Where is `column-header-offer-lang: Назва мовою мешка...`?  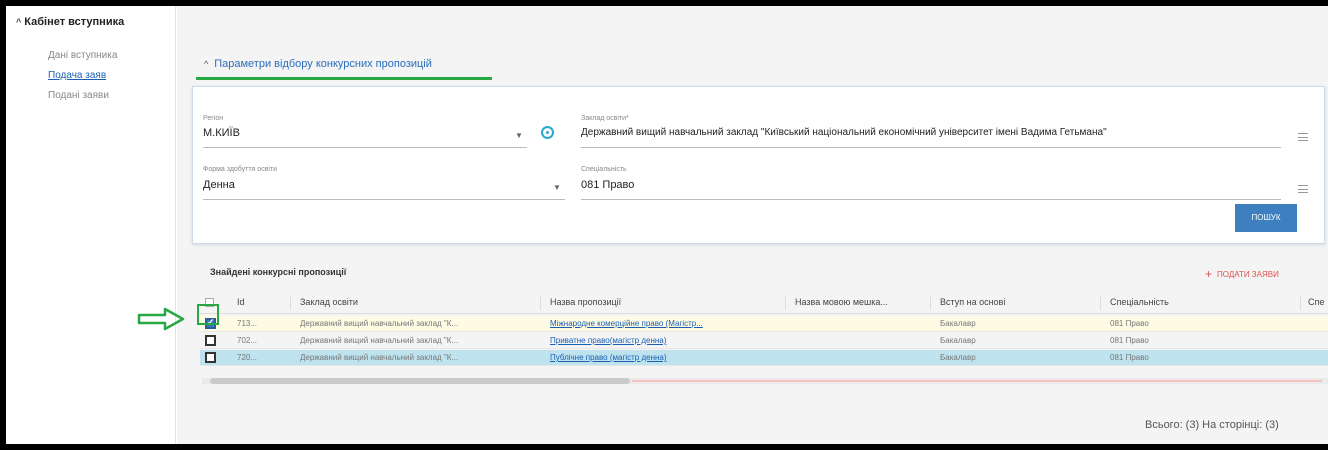
column-header-offer-lang: Назва мовою мешка... is located at coordinates (841, 302).